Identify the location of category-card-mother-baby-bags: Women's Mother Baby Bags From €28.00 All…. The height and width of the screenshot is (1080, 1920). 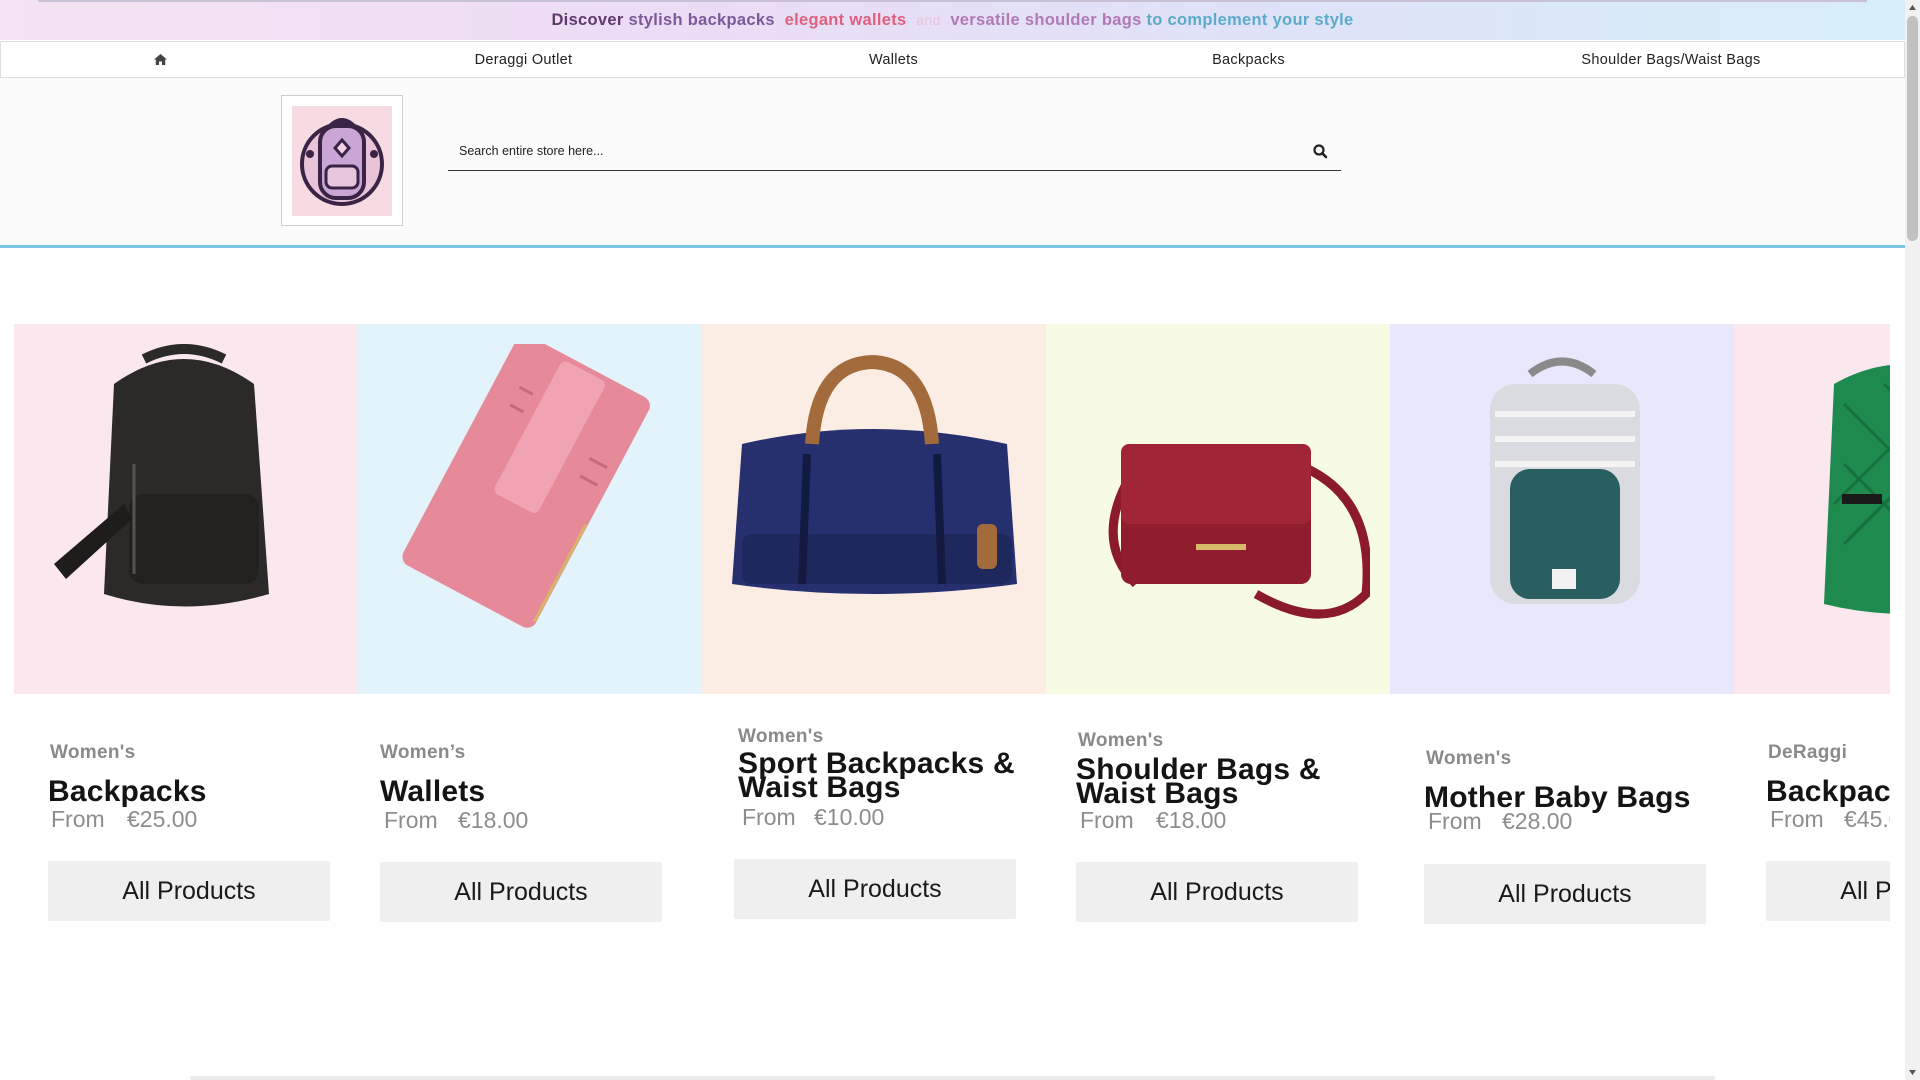
(1562, 644).